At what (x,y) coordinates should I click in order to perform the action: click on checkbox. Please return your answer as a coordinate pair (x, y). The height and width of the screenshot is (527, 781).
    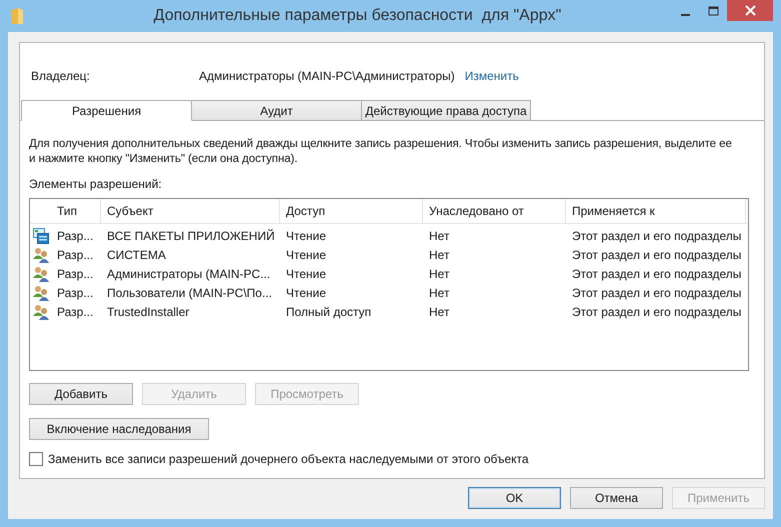
    Looking at the image, I should click on (36, 459).